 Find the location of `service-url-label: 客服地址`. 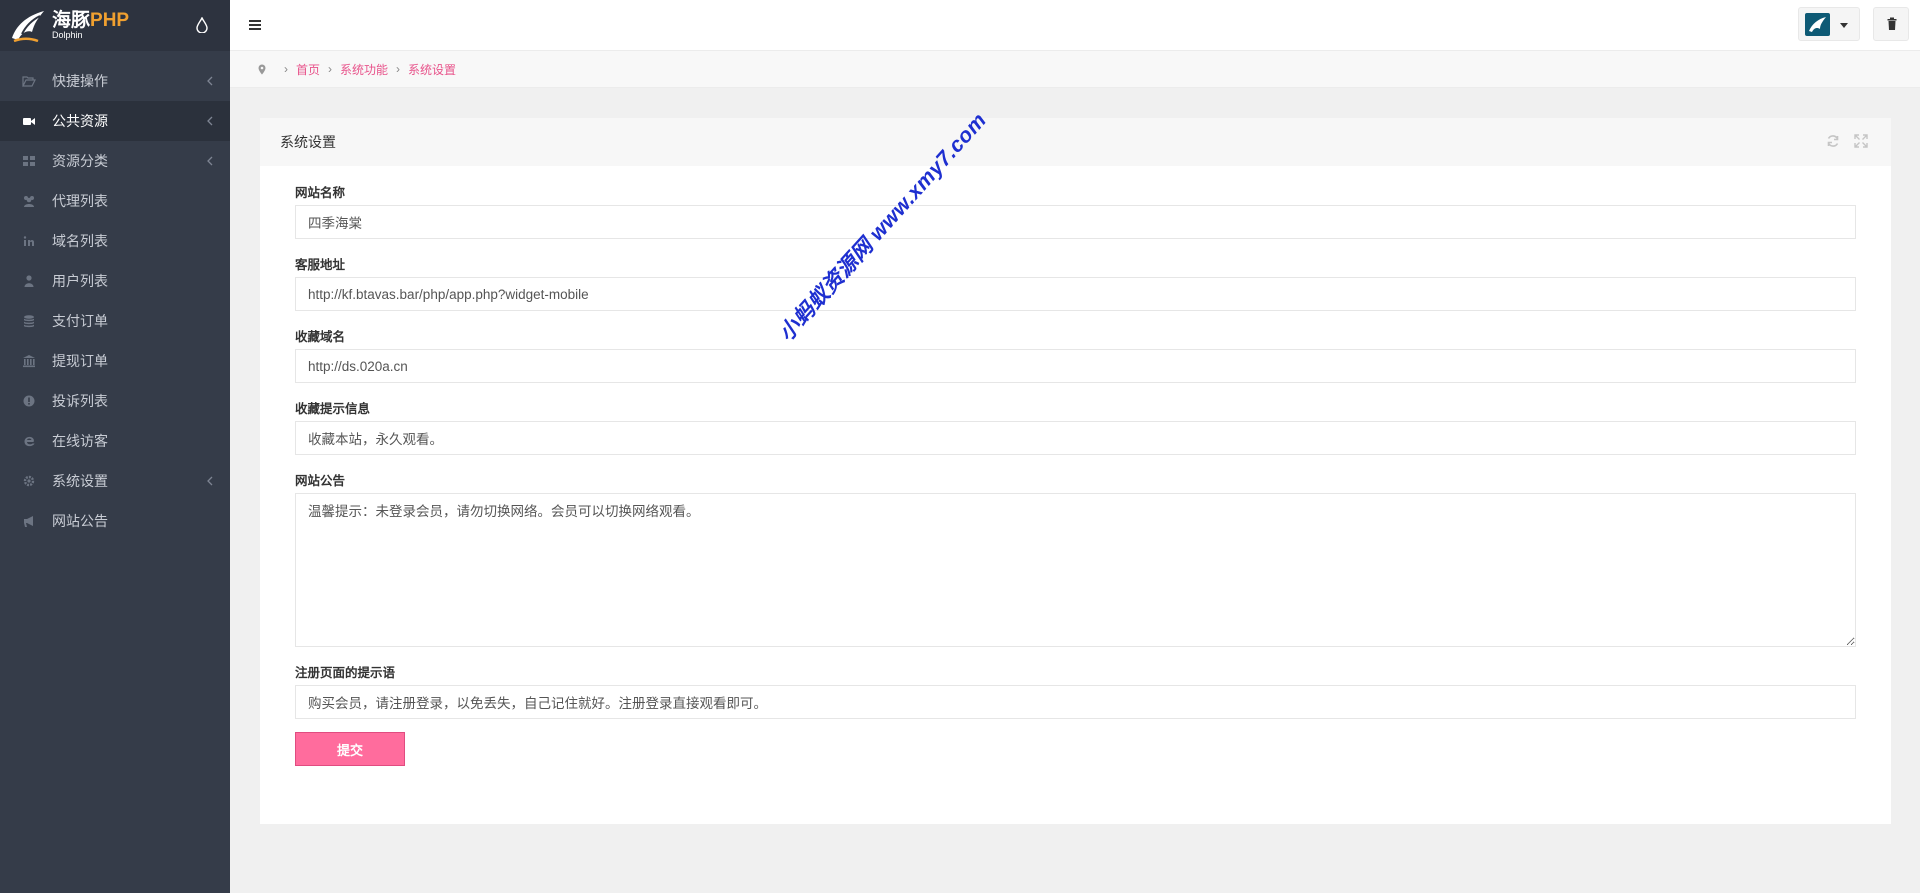

service-url-label: 客服地址 is located at coordinates (320, 265).